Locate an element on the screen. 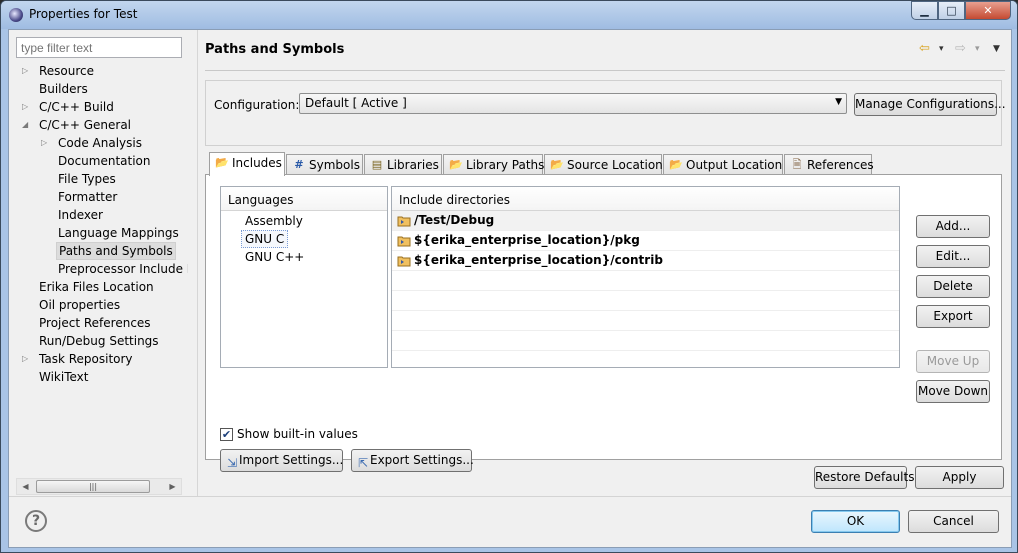  show-builtin-label: Show built-in values is located at coordinates (297, 434).